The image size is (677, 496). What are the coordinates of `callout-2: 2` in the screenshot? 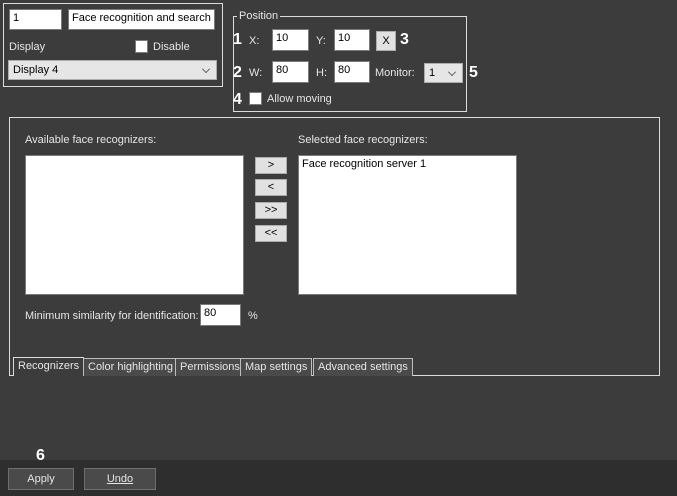 It's located at (237, 72).